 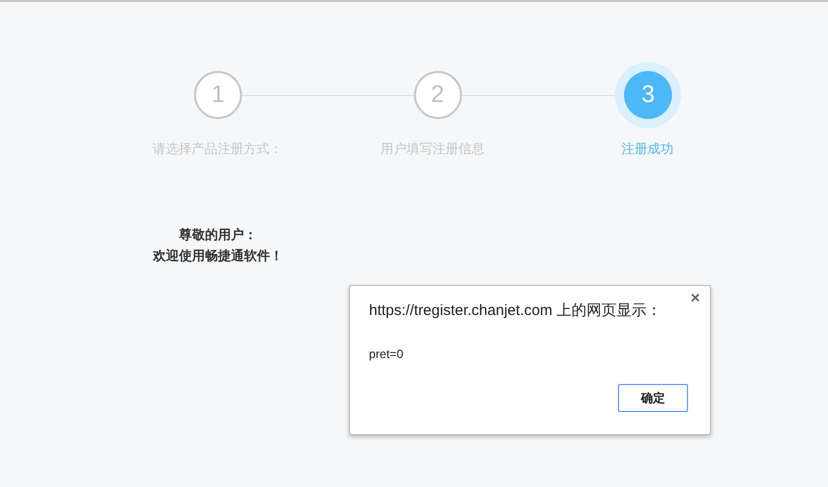 I want to click on step-number: 1, so click(x=218, y=95).